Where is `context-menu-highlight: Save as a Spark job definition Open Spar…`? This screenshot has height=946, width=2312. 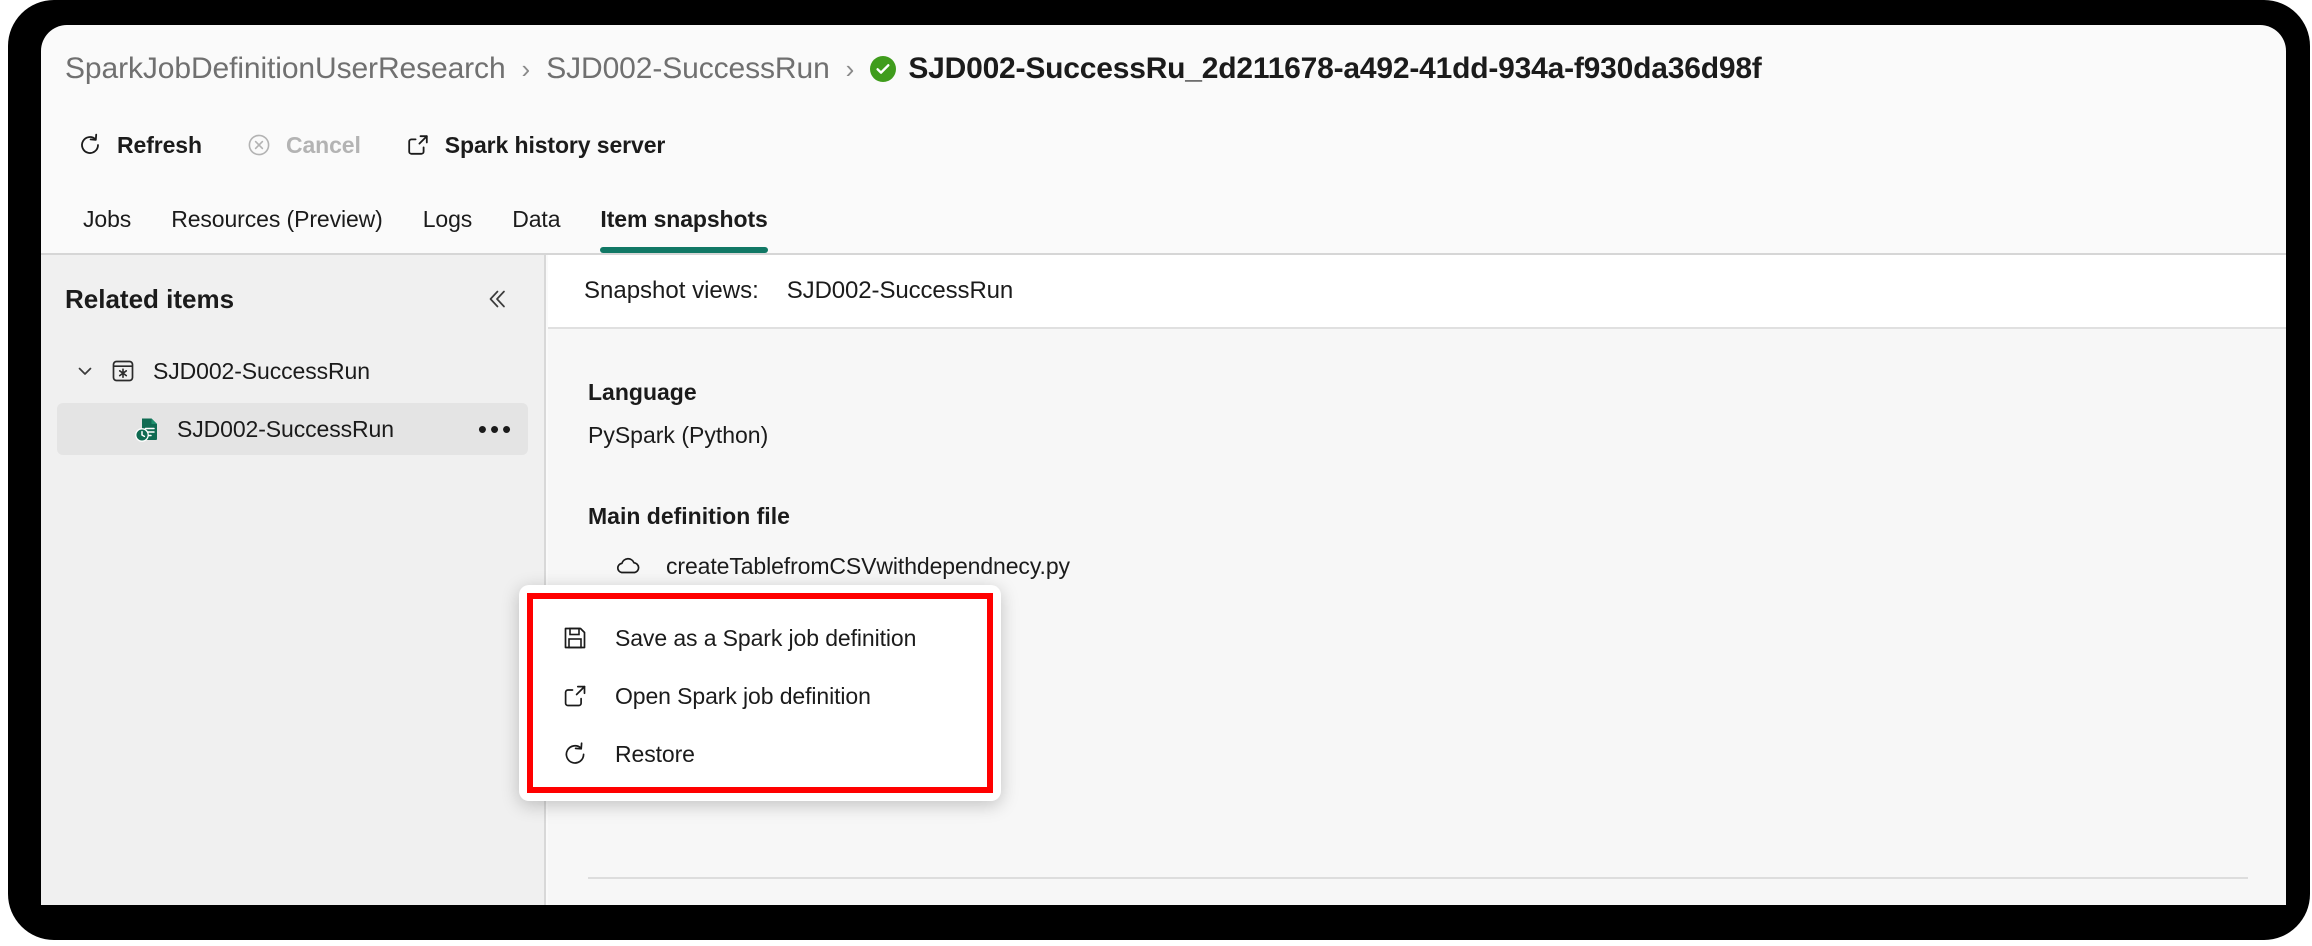 context-menu-highlight: Save as a Spark job definition Open Spar… is located at coordinates (760, 693).